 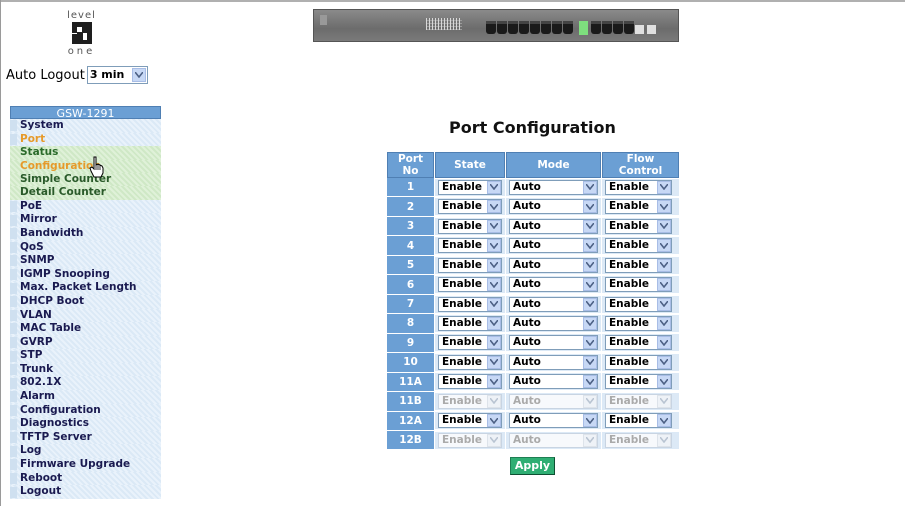 I want to click on sidebar-item-tftp-server: TFTP Server, so click(x=85, y=437).